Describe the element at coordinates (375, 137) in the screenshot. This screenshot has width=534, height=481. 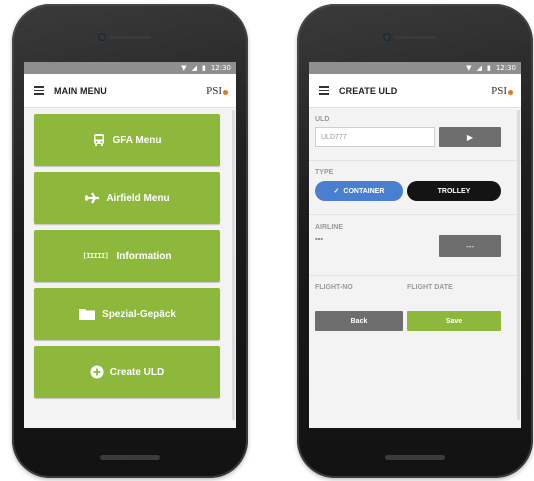
I see `uld-input: ULD777` at that location.